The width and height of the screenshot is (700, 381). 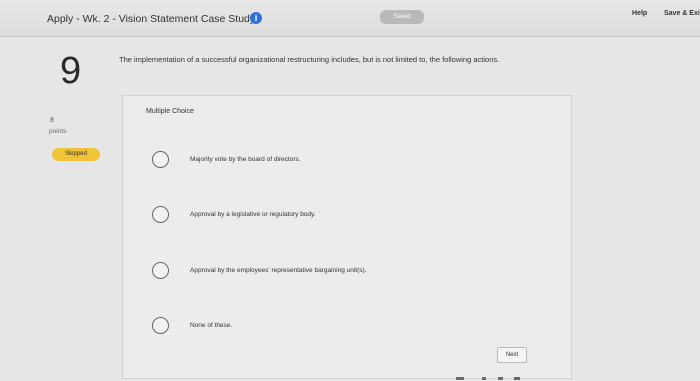 I want to click on answer-option: Majority vote by the board of directors., so click(x=352, y=161).